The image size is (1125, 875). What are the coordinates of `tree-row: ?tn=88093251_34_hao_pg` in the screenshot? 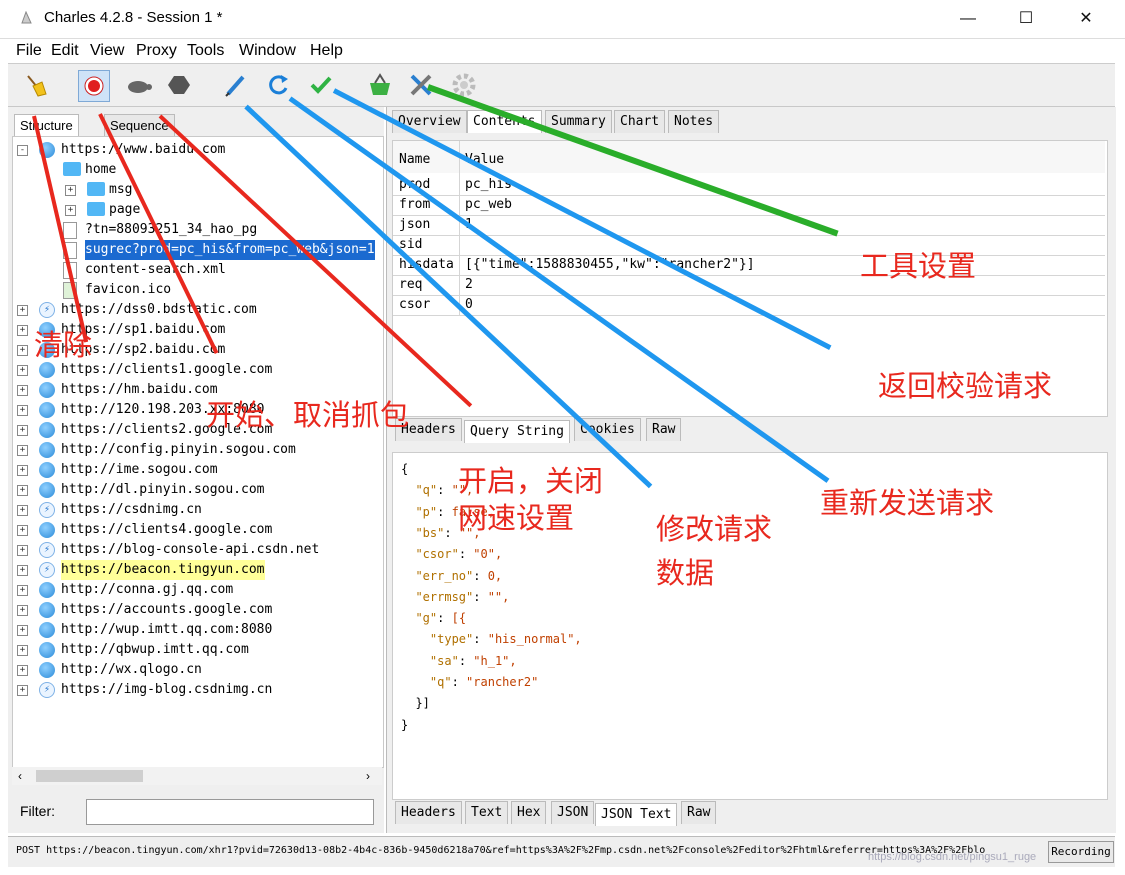 It's located at (197, 230).